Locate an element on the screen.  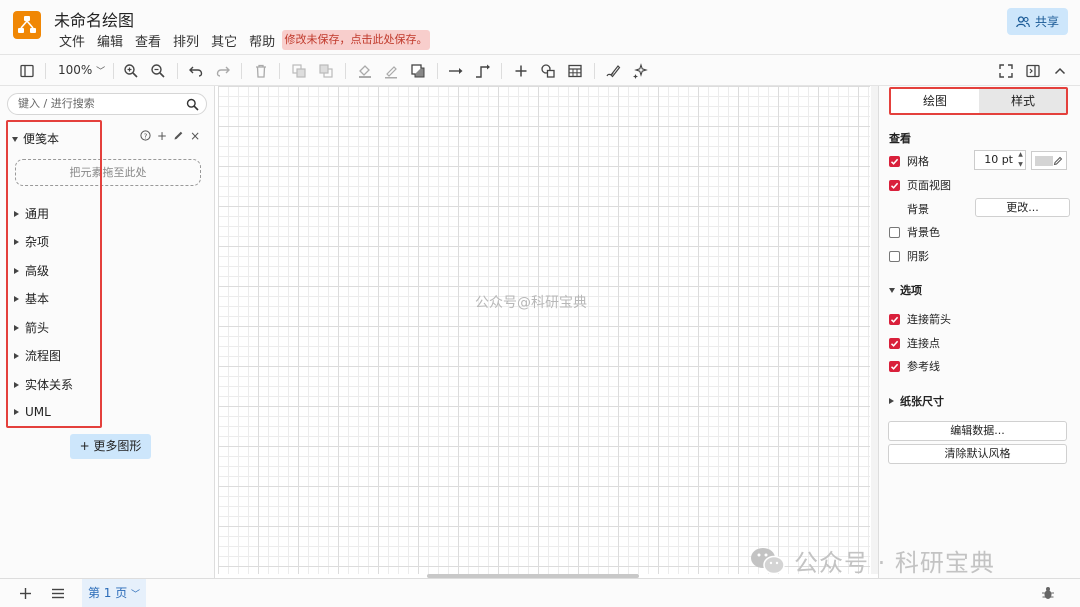
shadow-checkbox is located at coordinates (894, 256).